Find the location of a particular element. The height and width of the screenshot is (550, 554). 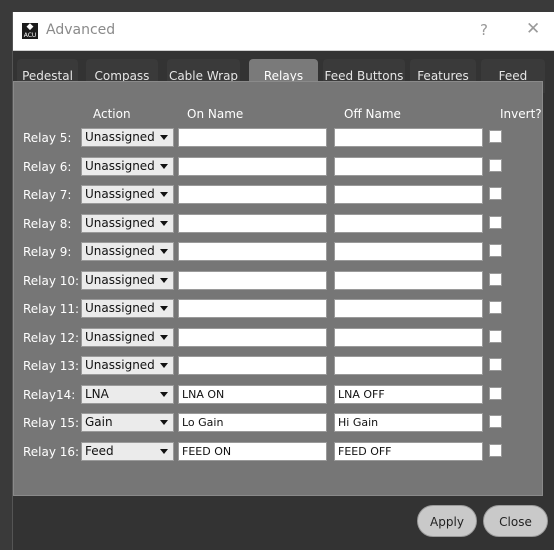

relay-label: Relay 9: is located at coordinates (47, 252).